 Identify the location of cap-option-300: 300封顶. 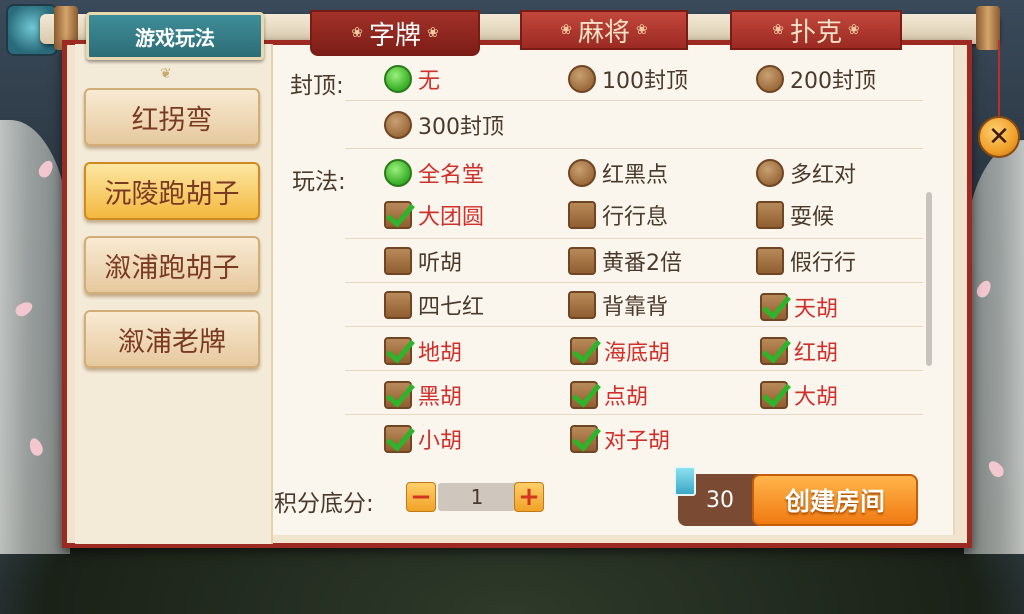
(444, 125).